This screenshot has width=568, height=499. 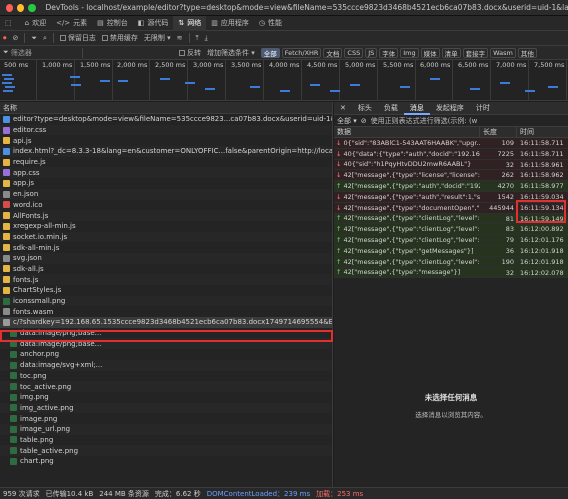 What do you see at coordinates (391, 108) in the screenshot?
I see `tab-payload: 负载` at bounding box center [391, 108].